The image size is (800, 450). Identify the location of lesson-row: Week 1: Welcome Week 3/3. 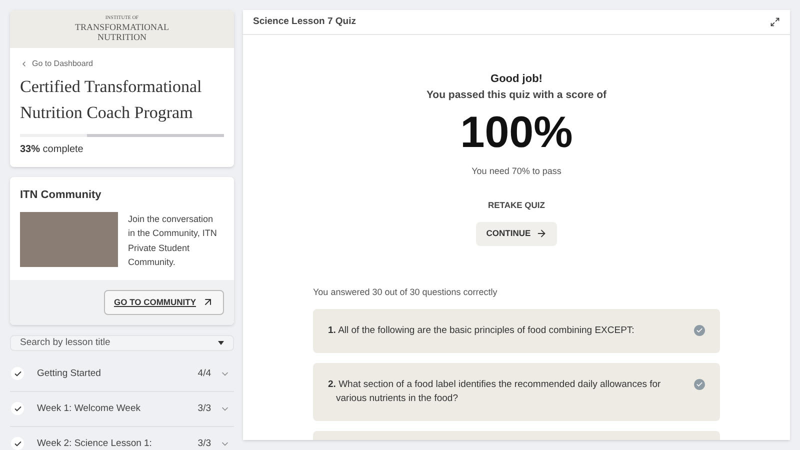
(122, 409).